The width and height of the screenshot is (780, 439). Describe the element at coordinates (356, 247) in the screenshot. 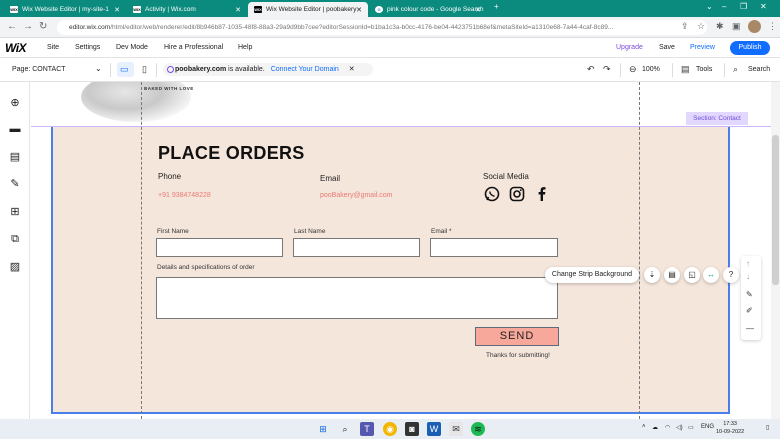

I see `last-name-field` at that location.